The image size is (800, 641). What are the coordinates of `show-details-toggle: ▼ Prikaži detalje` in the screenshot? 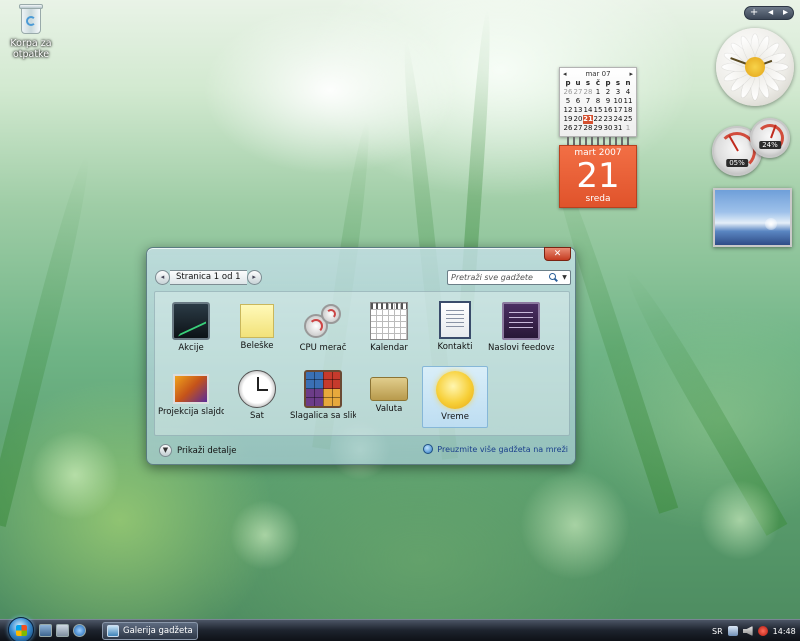 It's located at (197, 450).